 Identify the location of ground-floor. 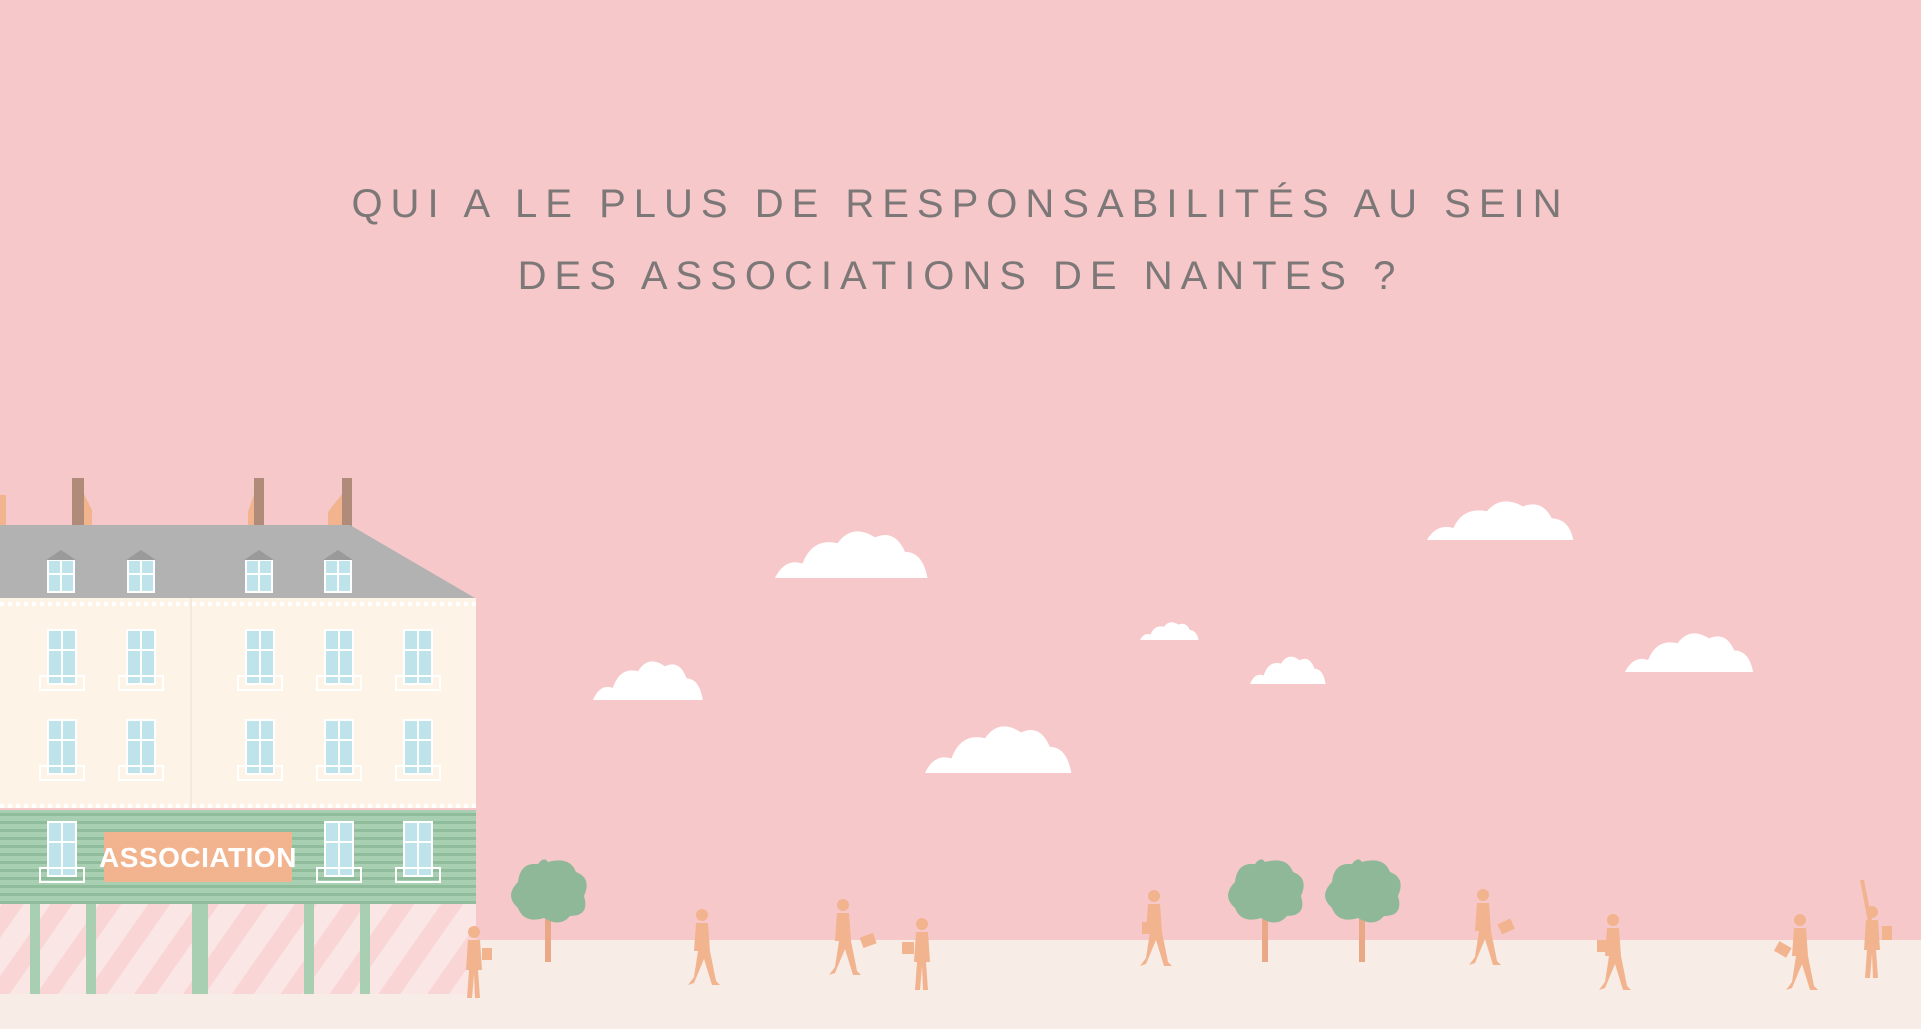
(238, 949).